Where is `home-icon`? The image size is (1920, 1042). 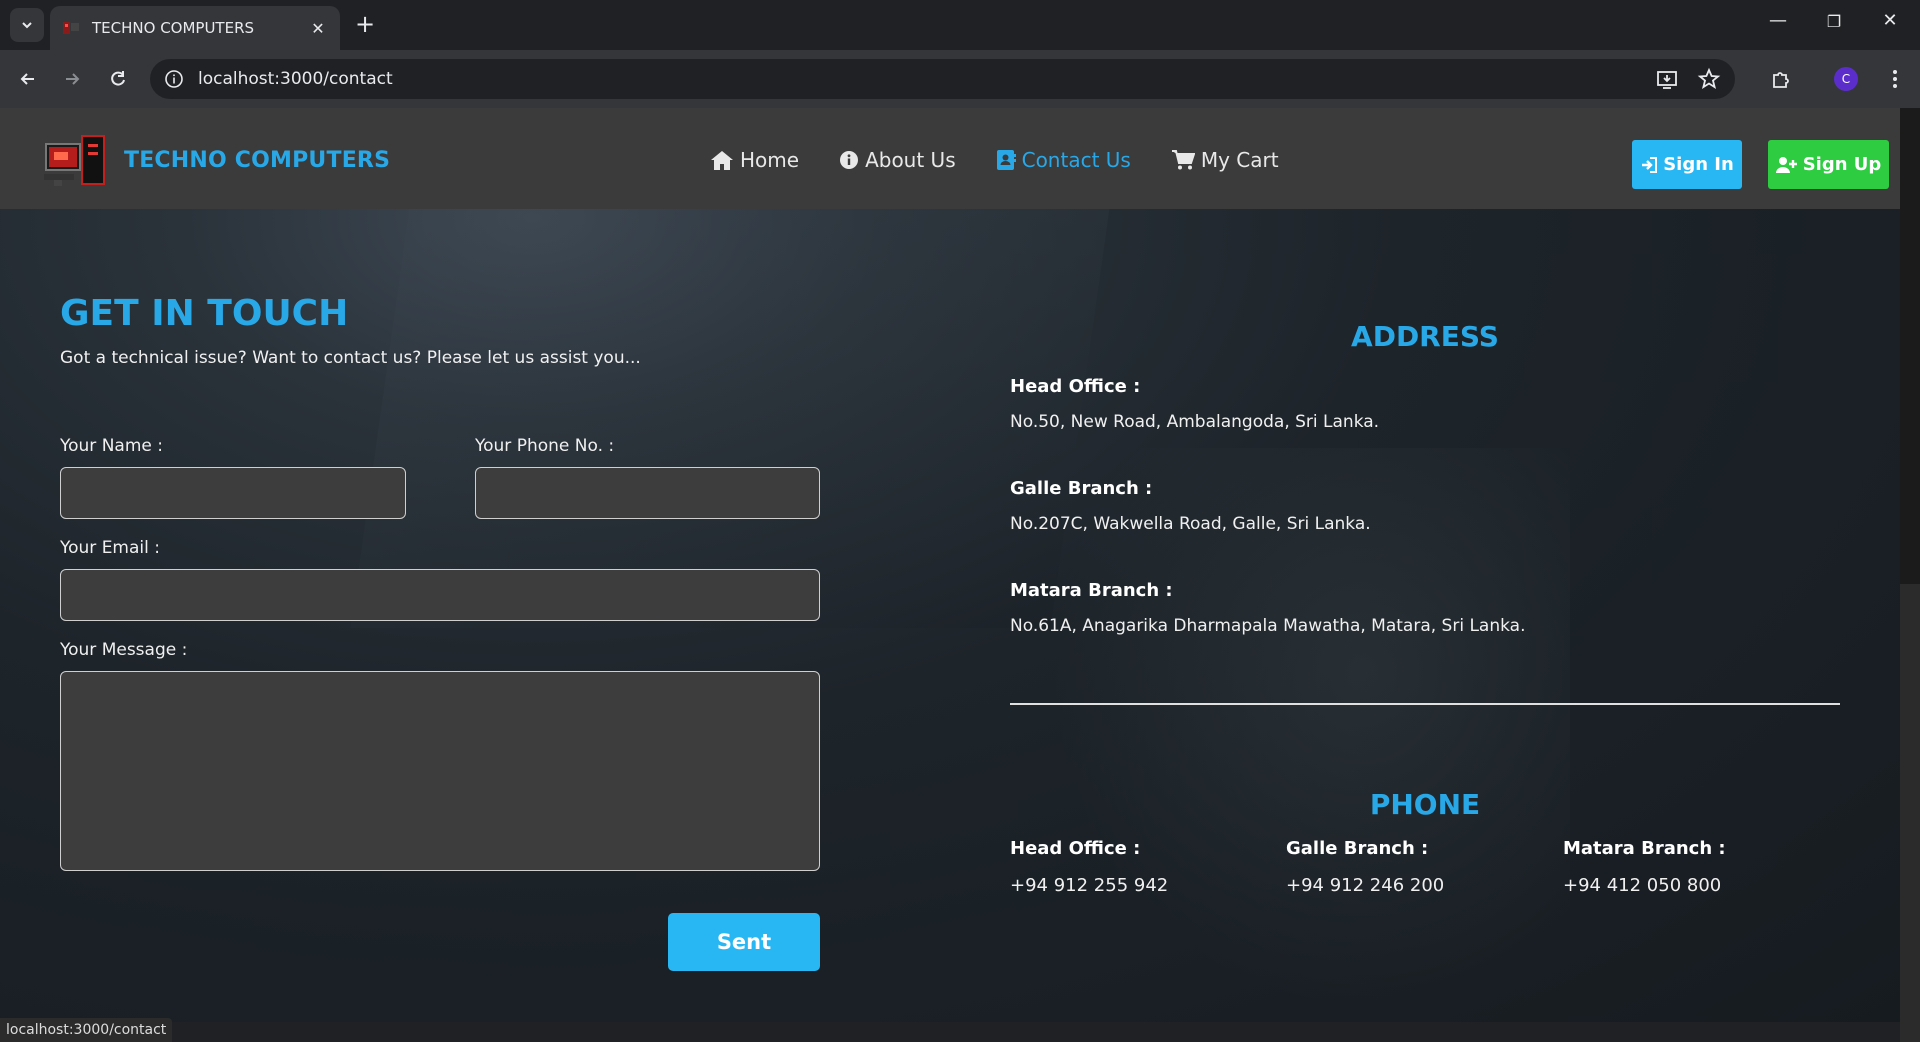 home-icon is located at coordinates (722, 160).